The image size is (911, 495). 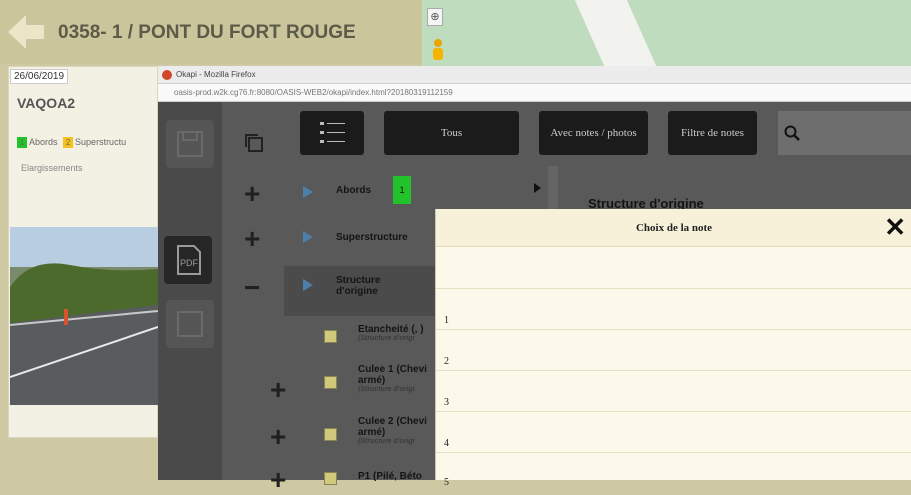 I want to click on note-option-label: 4, so click(x=446, y=443).